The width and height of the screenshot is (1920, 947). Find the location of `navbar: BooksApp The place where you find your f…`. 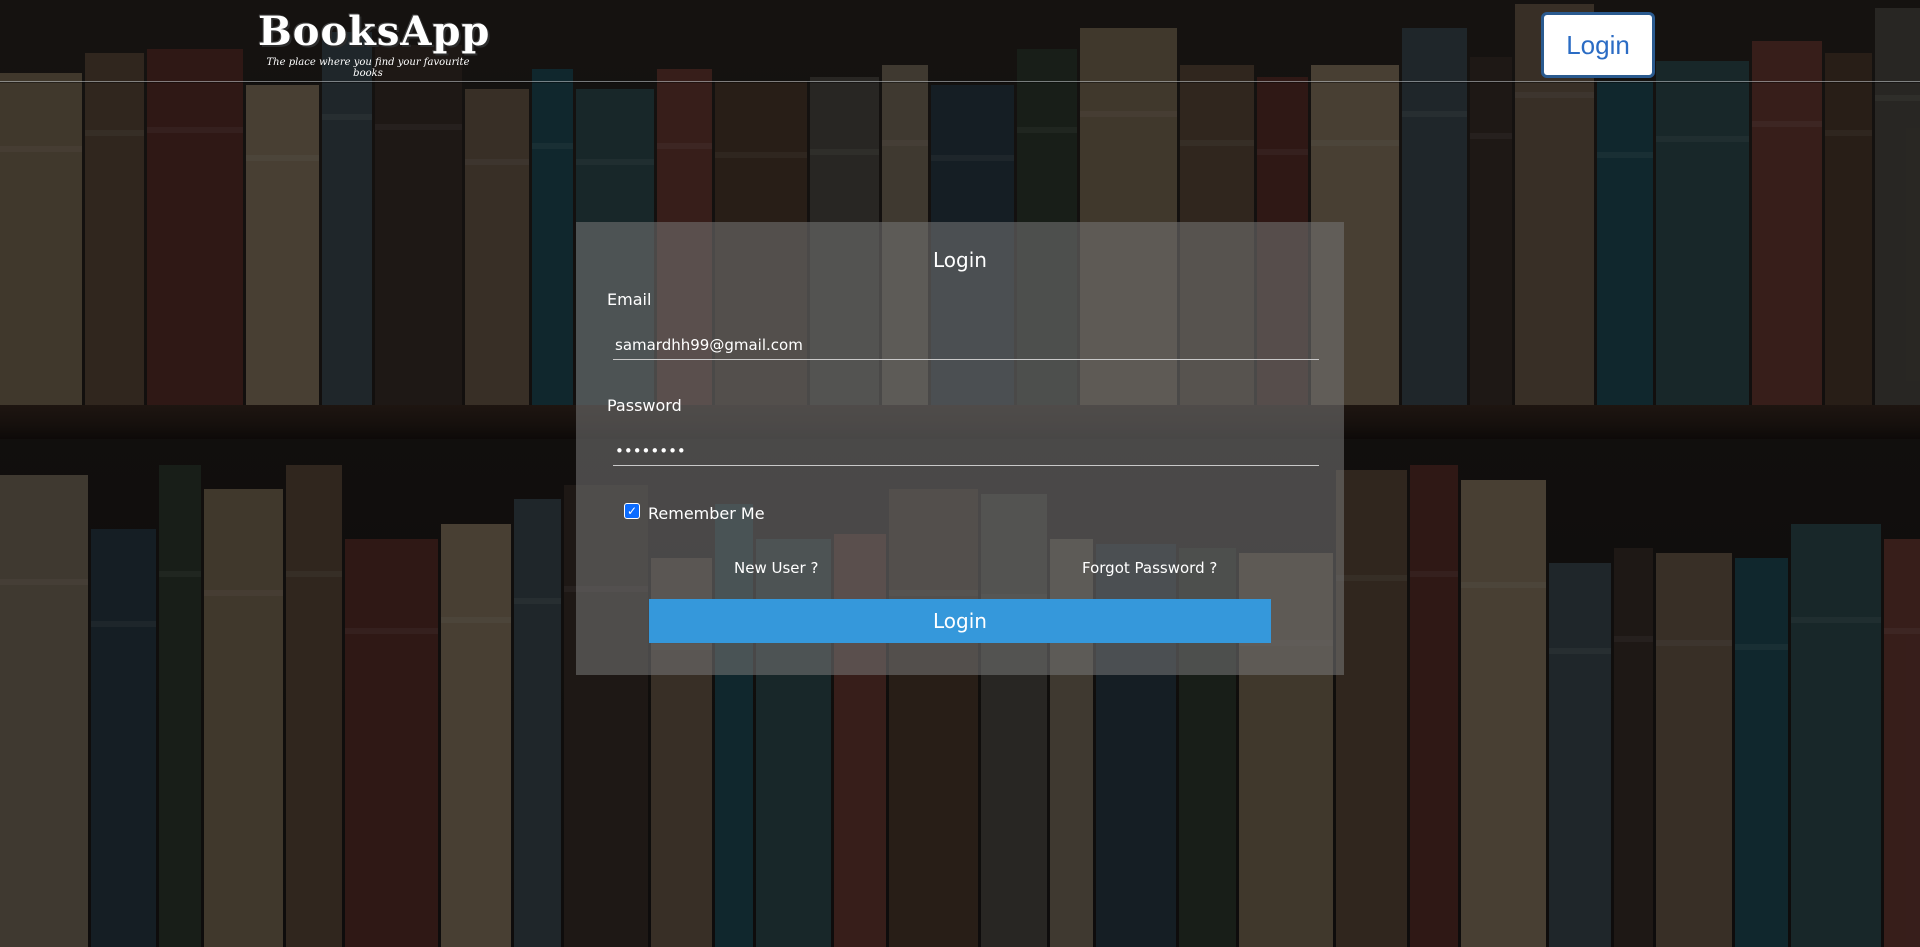

navbar: BooksApp The place where you find your f… is located at coordinates (960, 41).